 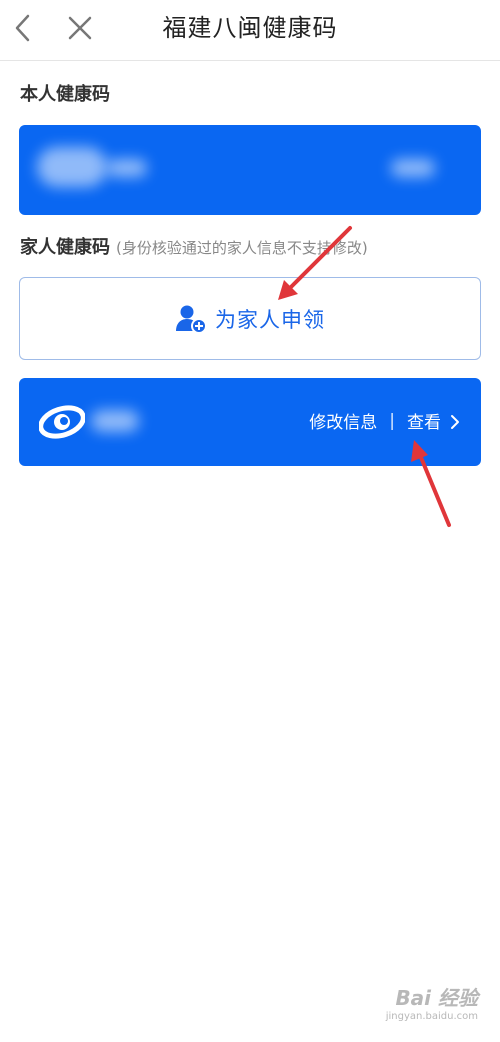 I want to click on blurred-info, so click(x=413, y=168).